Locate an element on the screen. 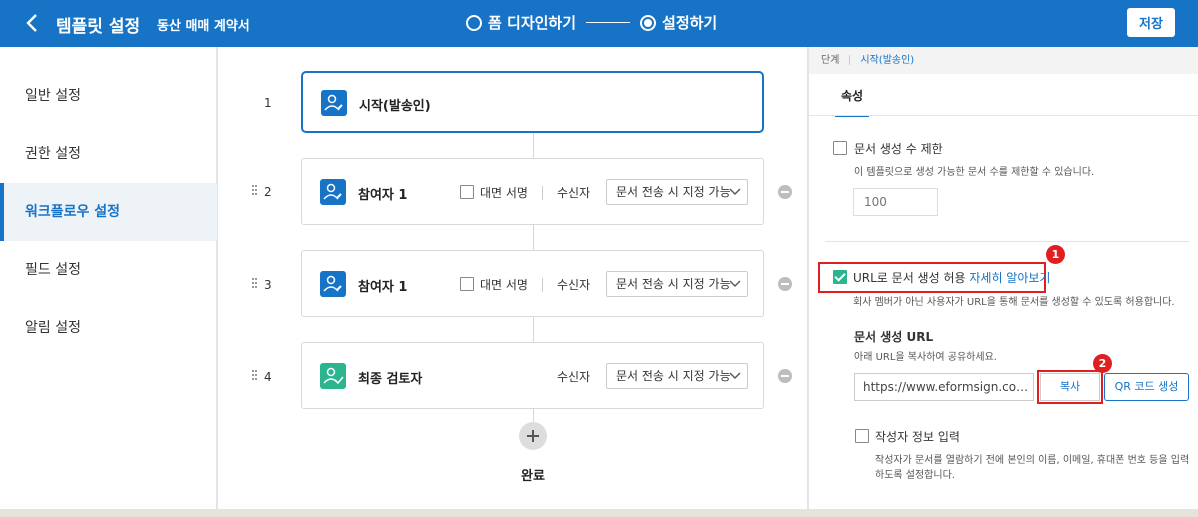  top-bar: 템플릿 설정 동산 매매 계약서 폼 디자인하기 설정하기 저장 is located at coordinates (599, 23).